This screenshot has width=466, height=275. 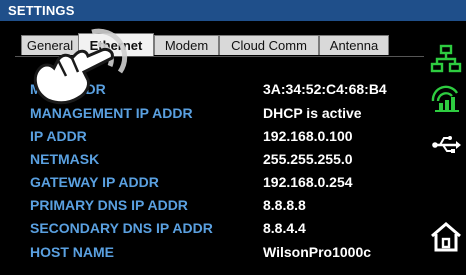 I want to click on tab-modem: Modem, so click(x=186, y=45).